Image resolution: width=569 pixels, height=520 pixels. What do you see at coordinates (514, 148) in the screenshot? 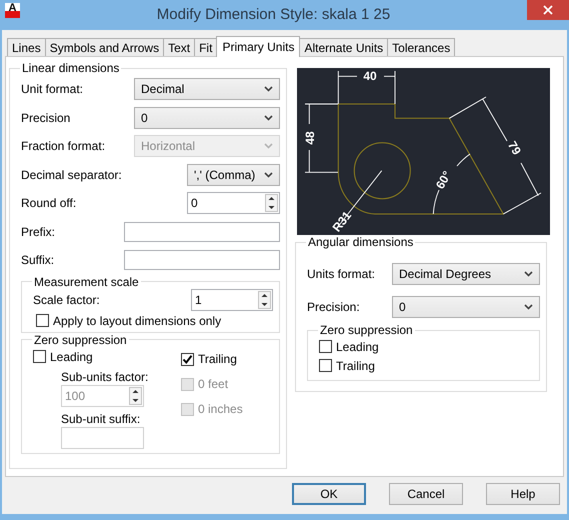
I see `dimension-text: 79` at bounding box center [514, 148].